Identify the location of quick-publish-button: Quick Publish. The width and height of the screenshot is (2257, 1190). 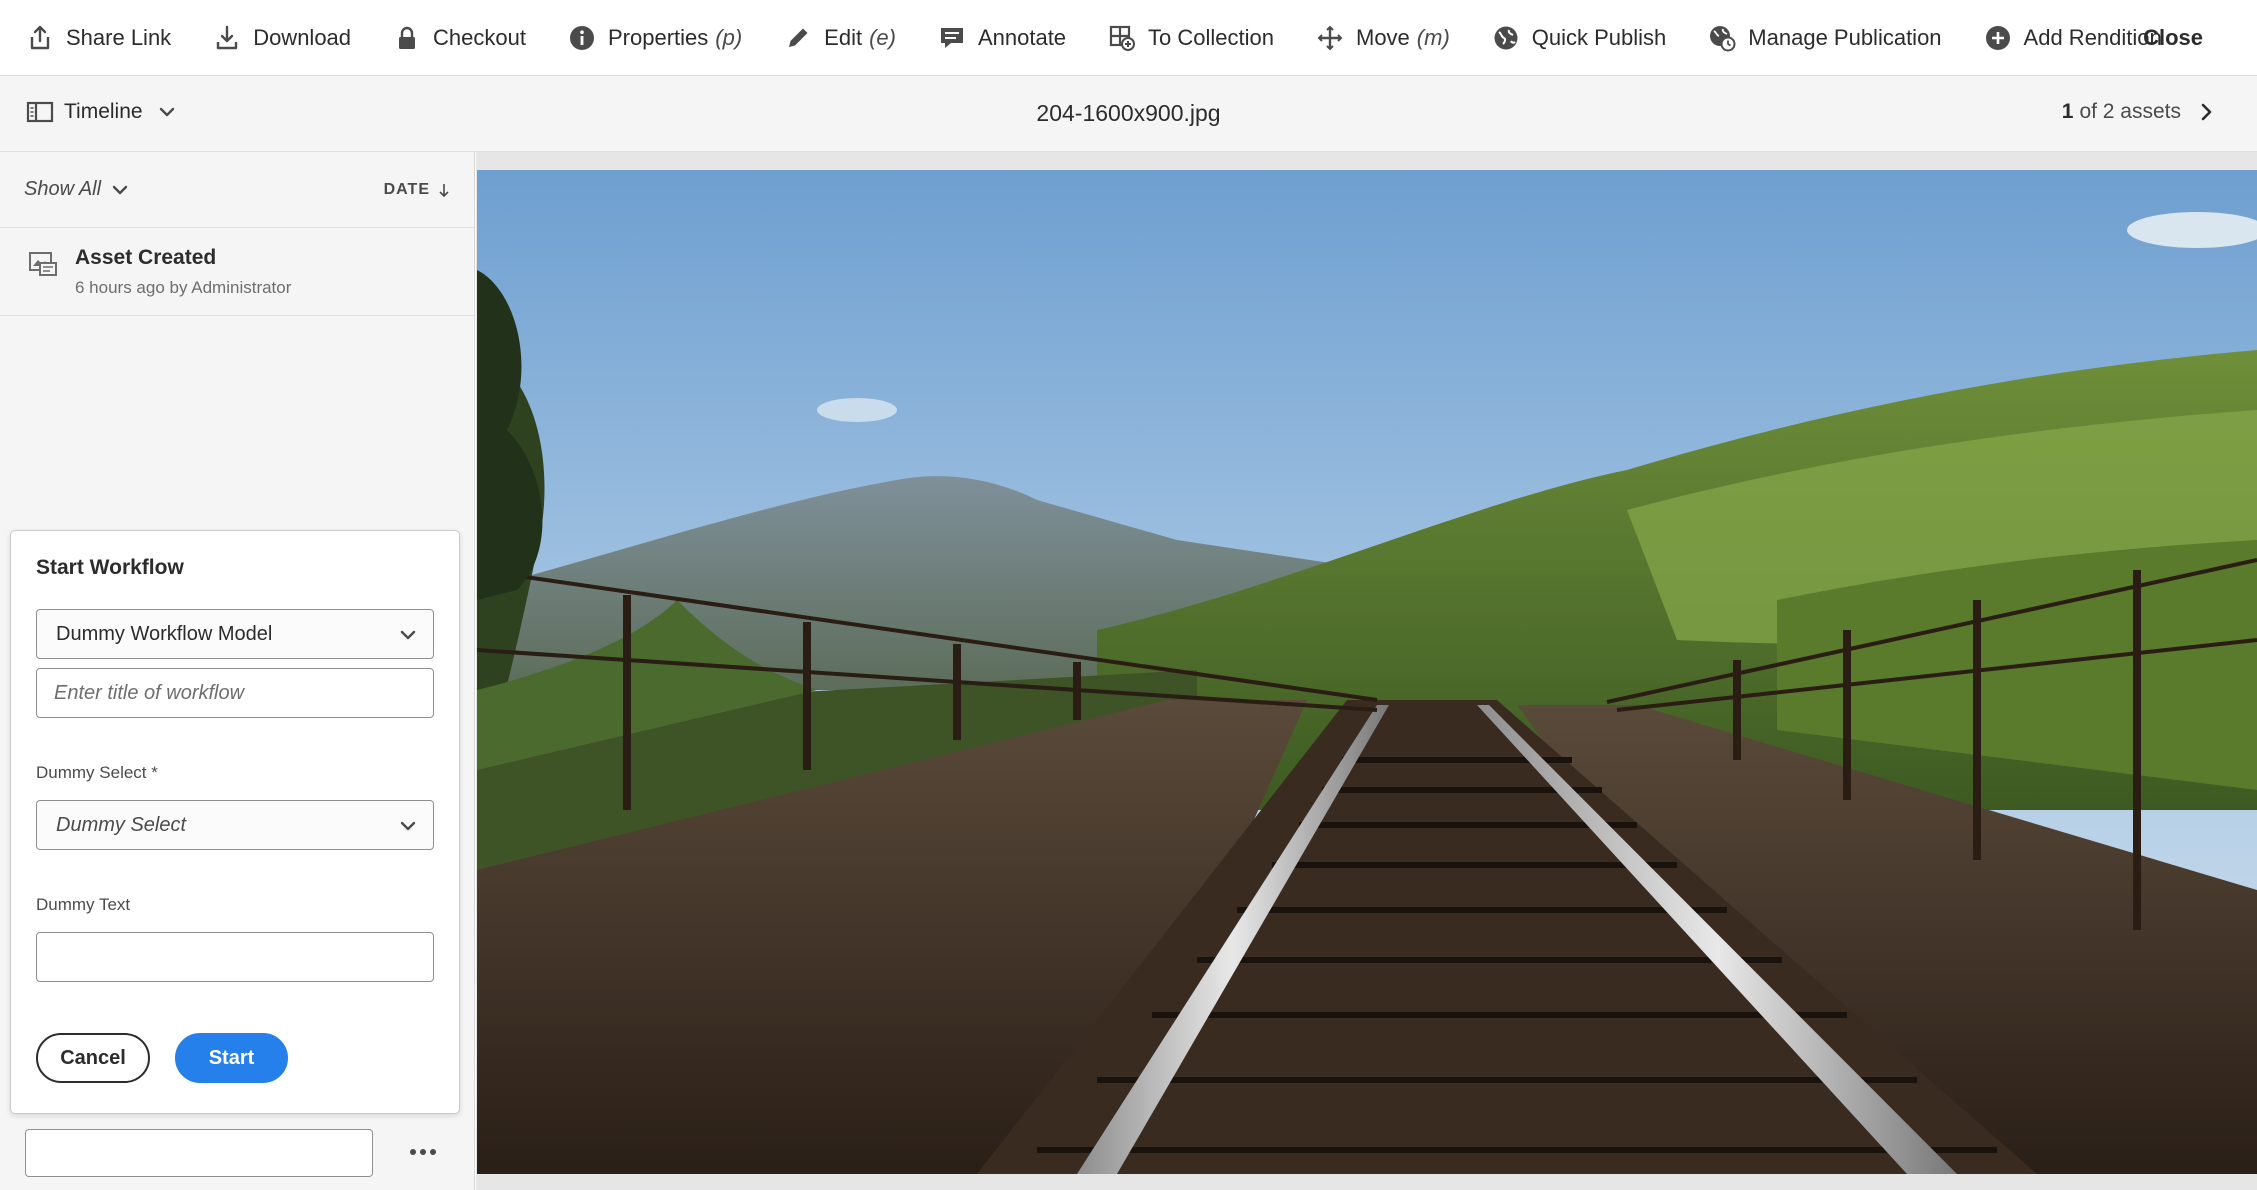
(1579, 38).